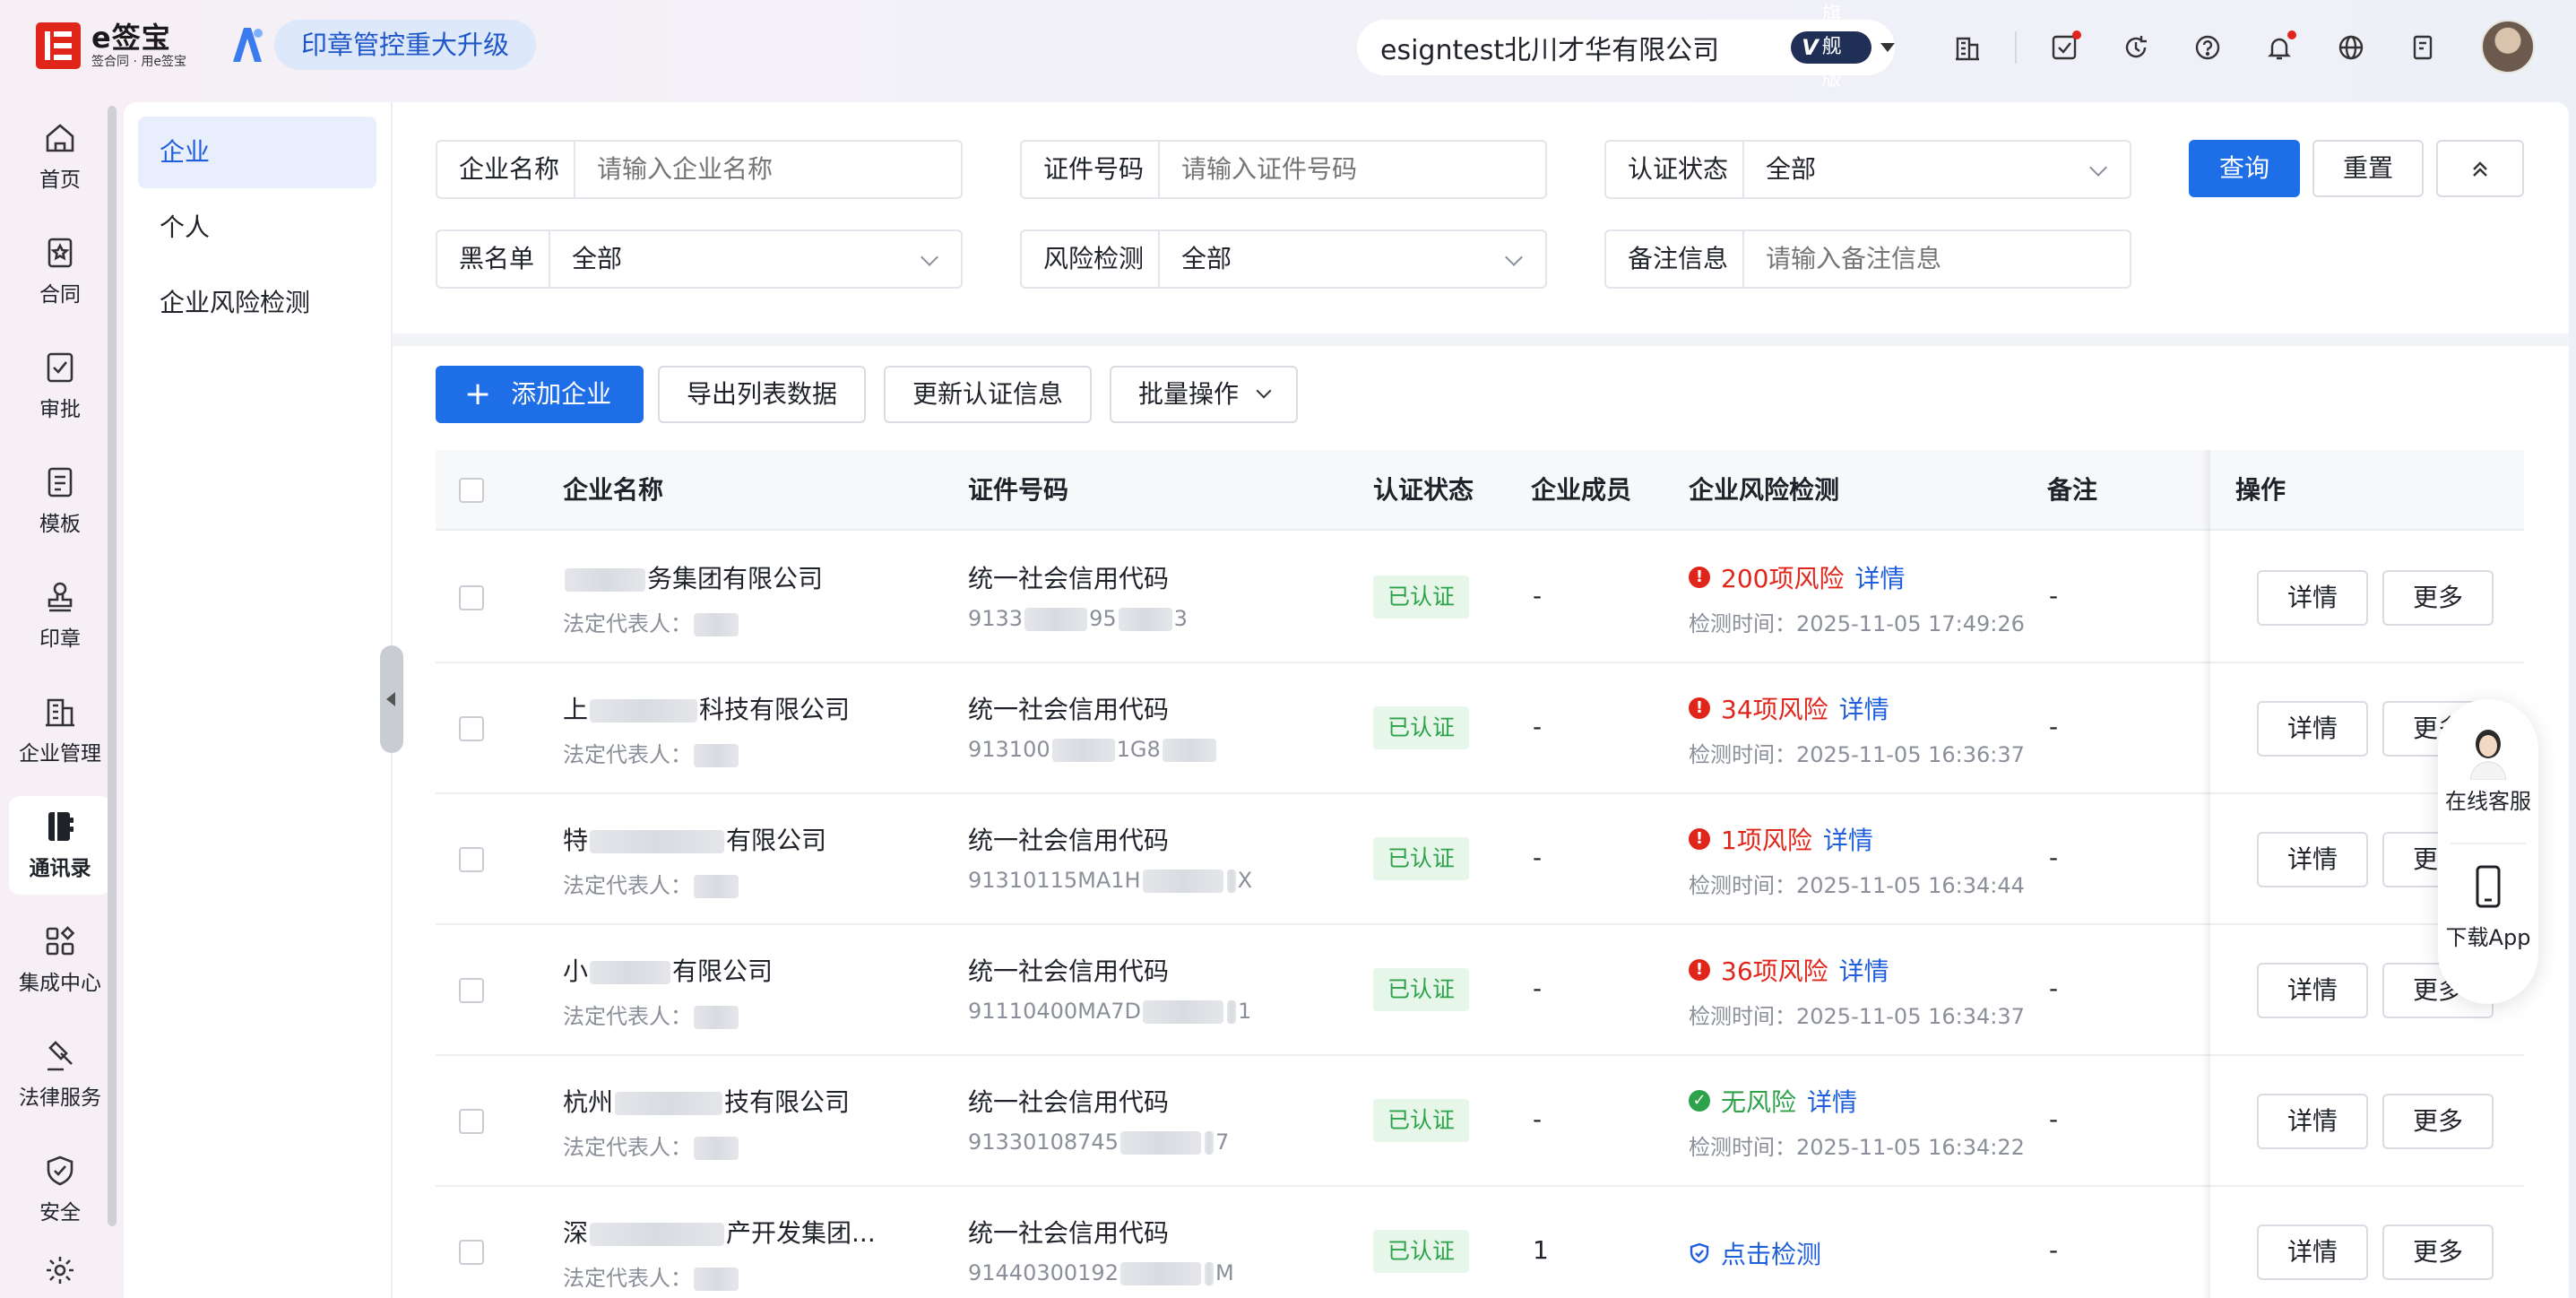  Describe the element at coordinates (1204, 394) in the screenshot. I see `batch-operation-button: 批量操作` at that location.